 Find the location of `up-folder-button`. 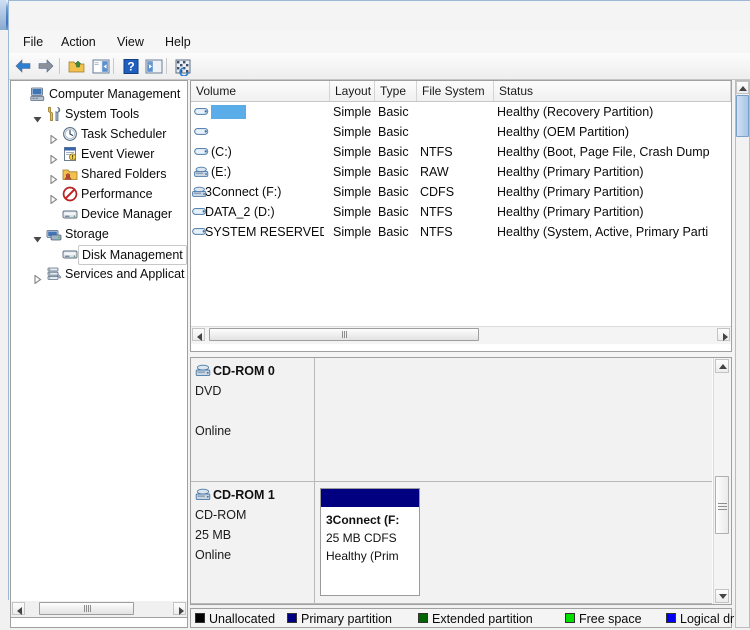

up-folder-button is located at coordinates (77, 66).